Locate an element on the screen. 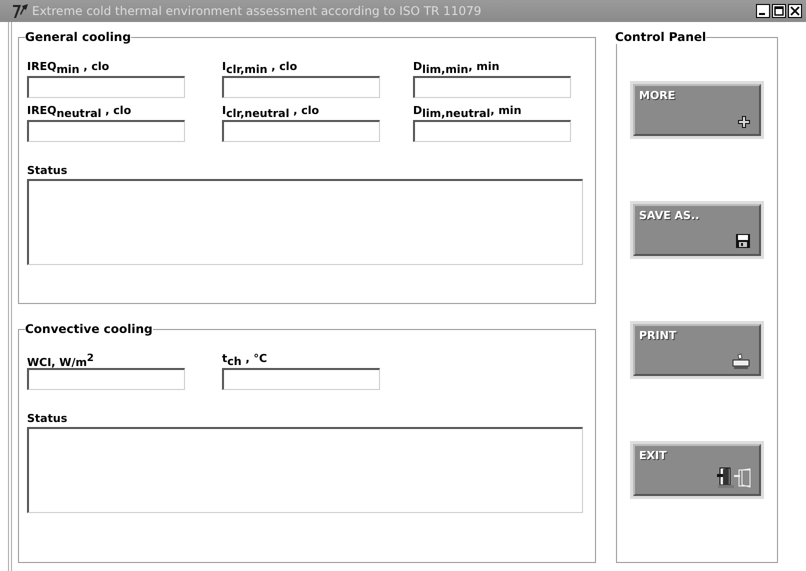 The width and height of the screenshot is (806, 571). doors-icon is located at coordinates (734, 477).